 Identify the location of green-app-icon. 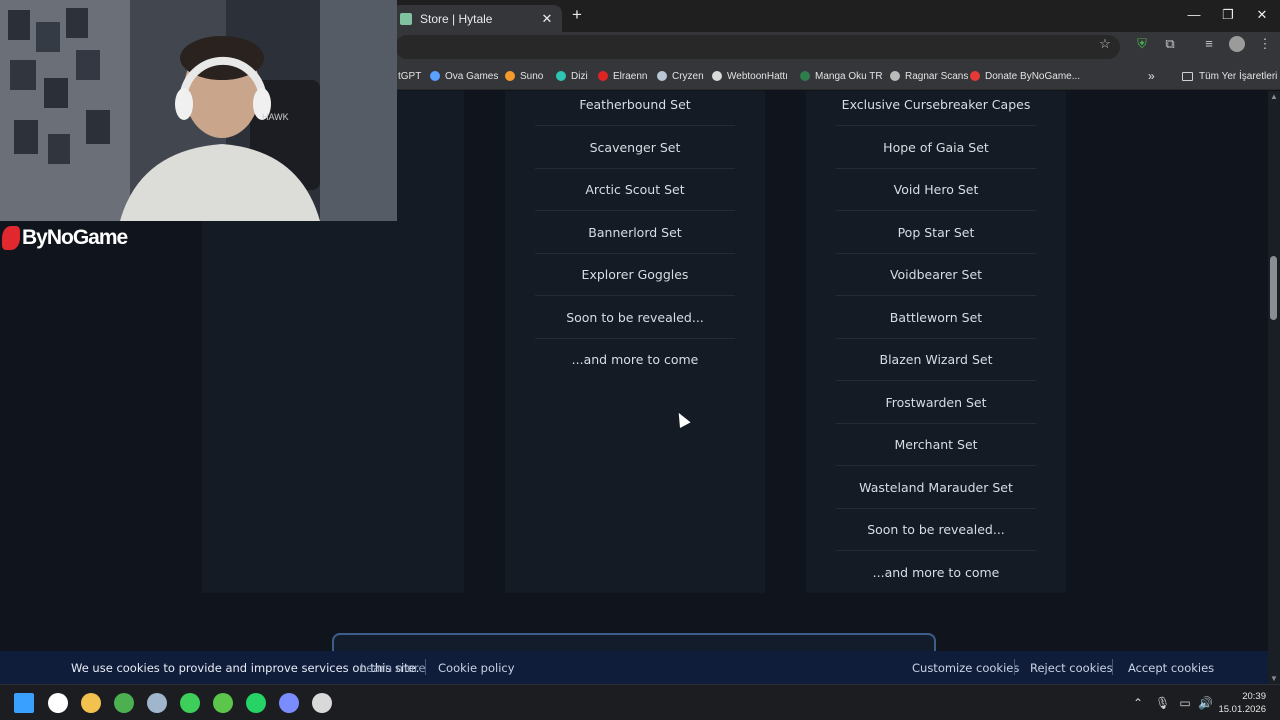
(190, 703).